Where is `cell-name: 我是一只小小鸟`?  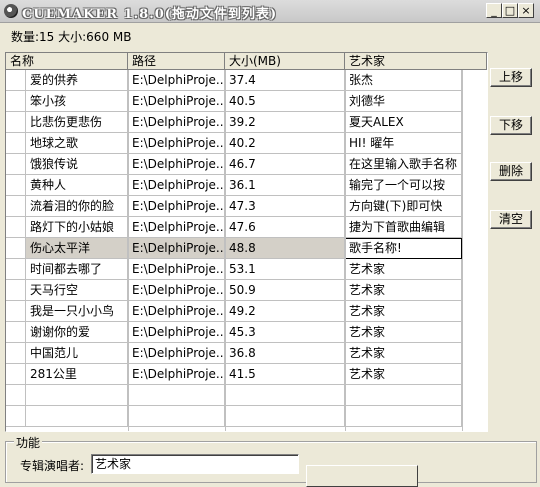
cell-name: 我是一只小小鸟 is located at coordinates (77, 311).